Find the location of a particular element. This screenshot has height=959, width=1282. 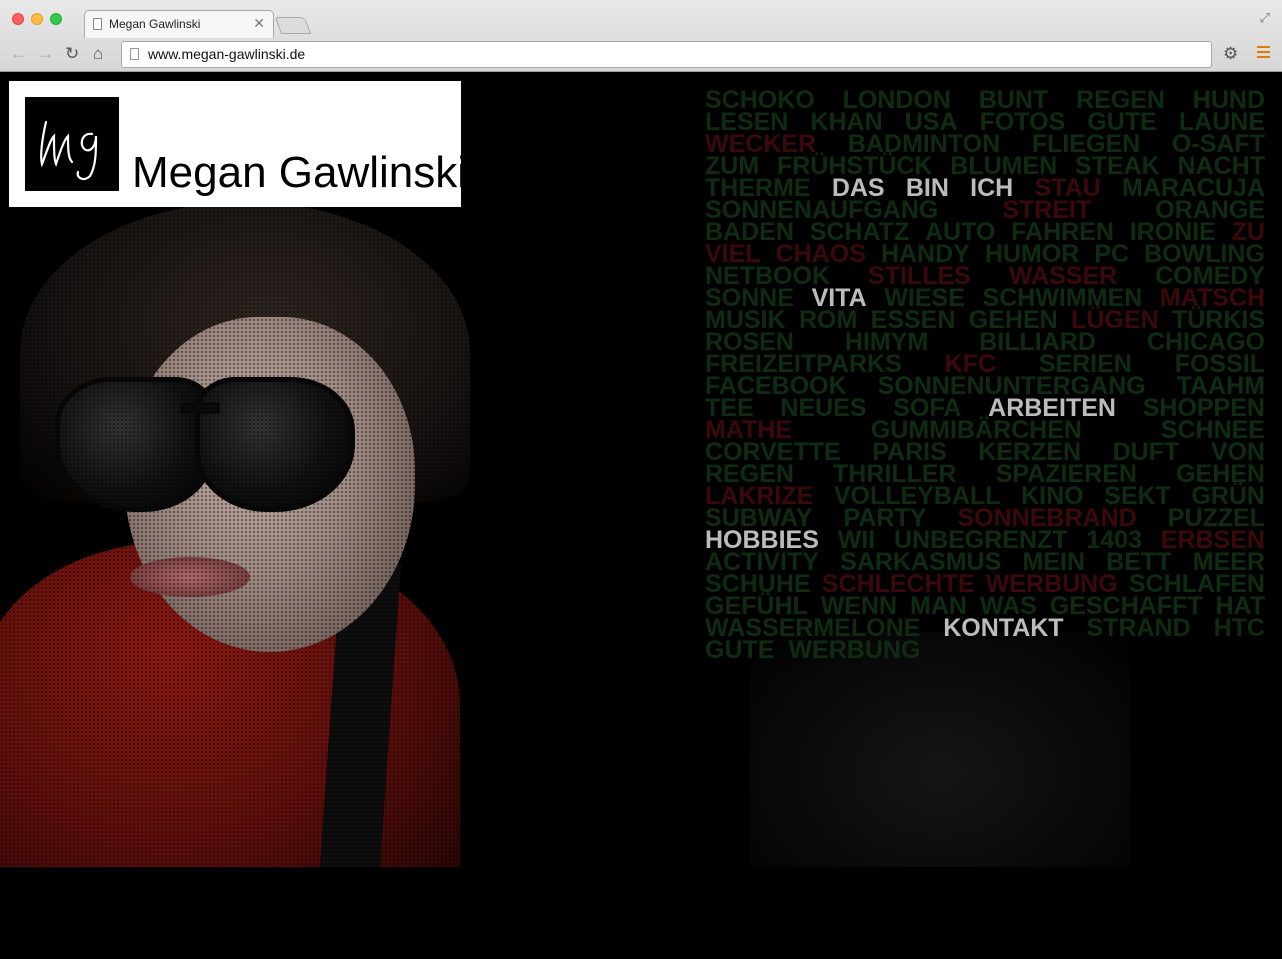

tab-title: Megan Gawlinski is located at coordinates (155, 24).